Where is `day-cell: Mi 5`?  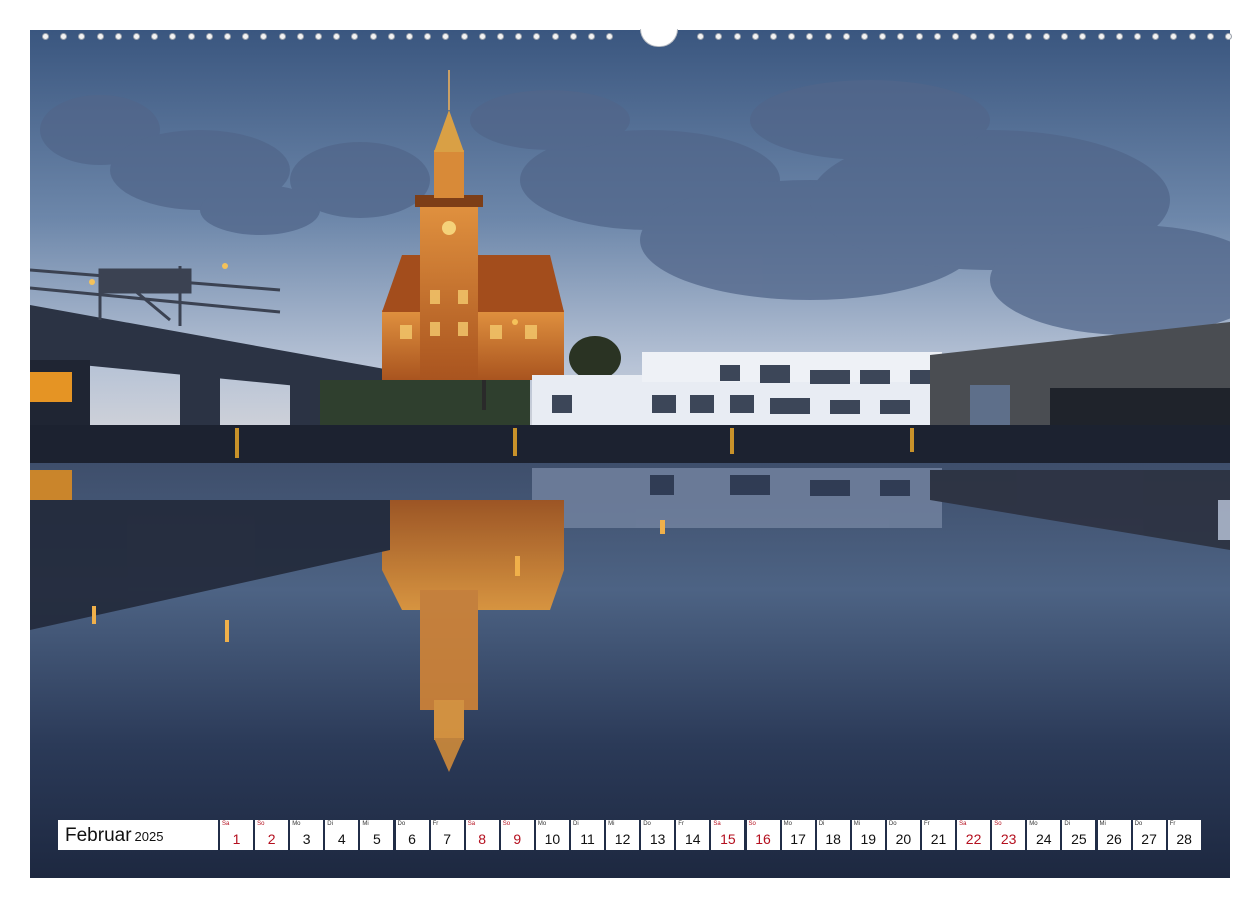 day-cell: Mi 5 is located at coordinates (377, 835).